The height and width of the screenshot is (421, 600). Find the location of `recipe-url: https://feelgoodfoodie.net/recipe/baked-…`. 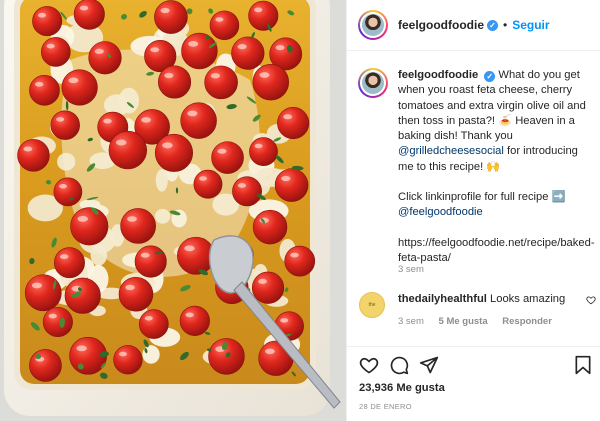

recipe-url: https://feelgoodfoodie.net/recipe/baked-… is located at coordinates (496, 250).